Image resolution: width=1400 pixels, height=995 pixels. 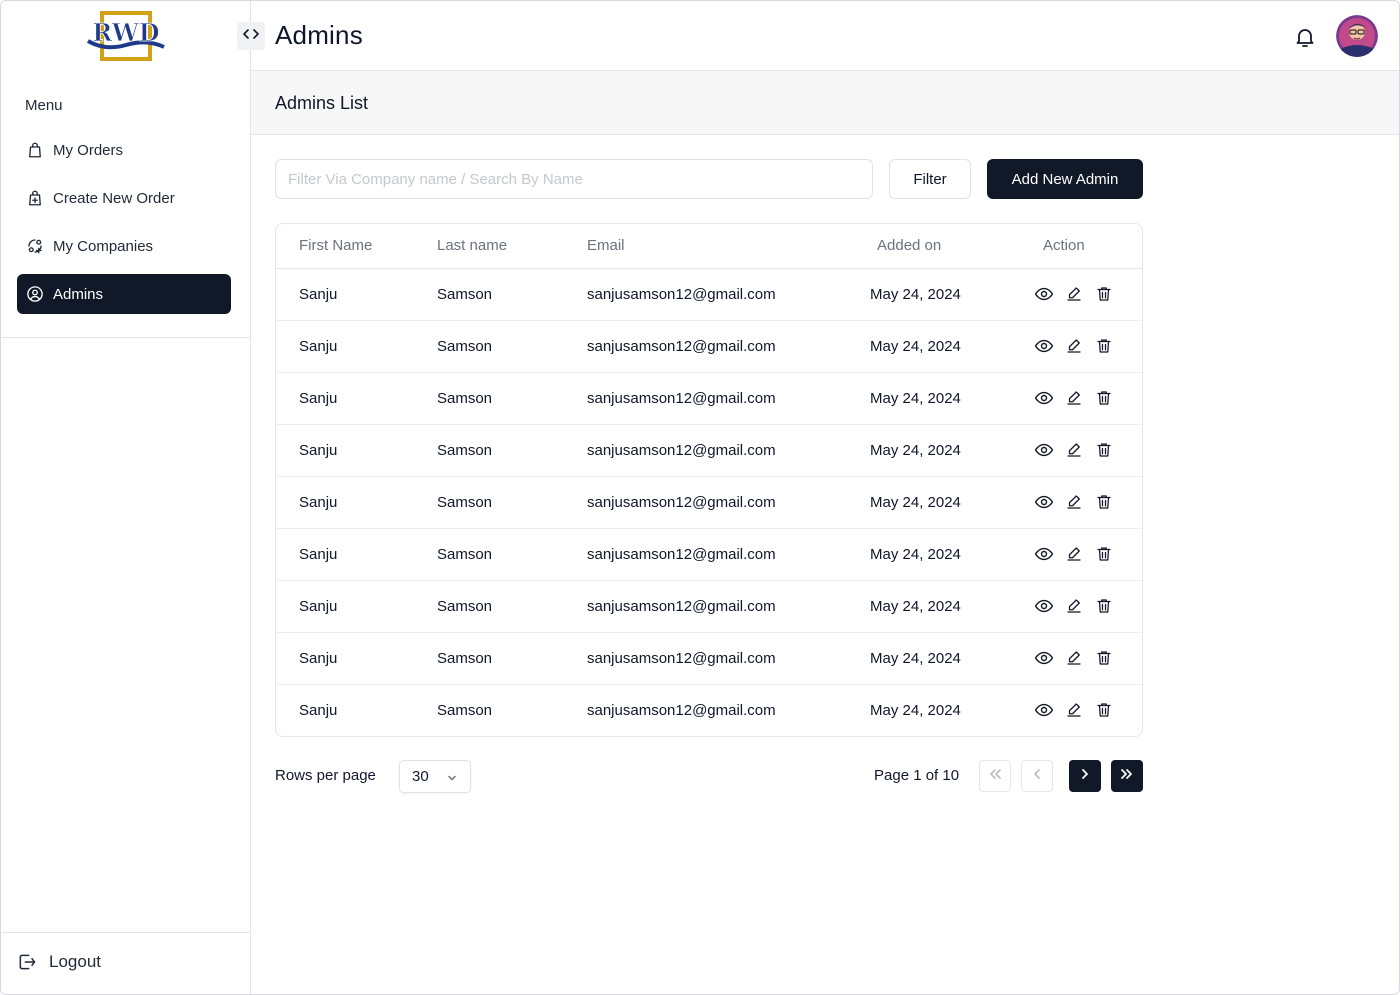 I want to click on next-page-button, so click(x=1085, y=776).